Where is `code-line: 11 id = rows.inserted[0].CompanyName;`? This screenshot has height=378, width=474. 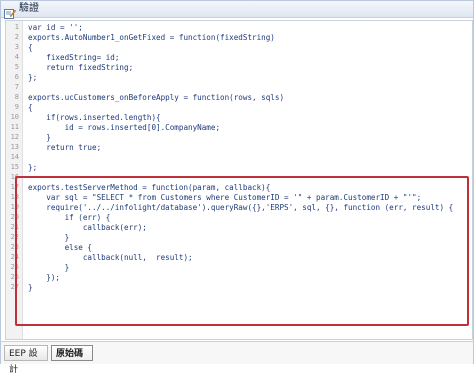 code-line: 11 id = rows.inserted[0].CompanyName; is located at coordinates (239, 127).